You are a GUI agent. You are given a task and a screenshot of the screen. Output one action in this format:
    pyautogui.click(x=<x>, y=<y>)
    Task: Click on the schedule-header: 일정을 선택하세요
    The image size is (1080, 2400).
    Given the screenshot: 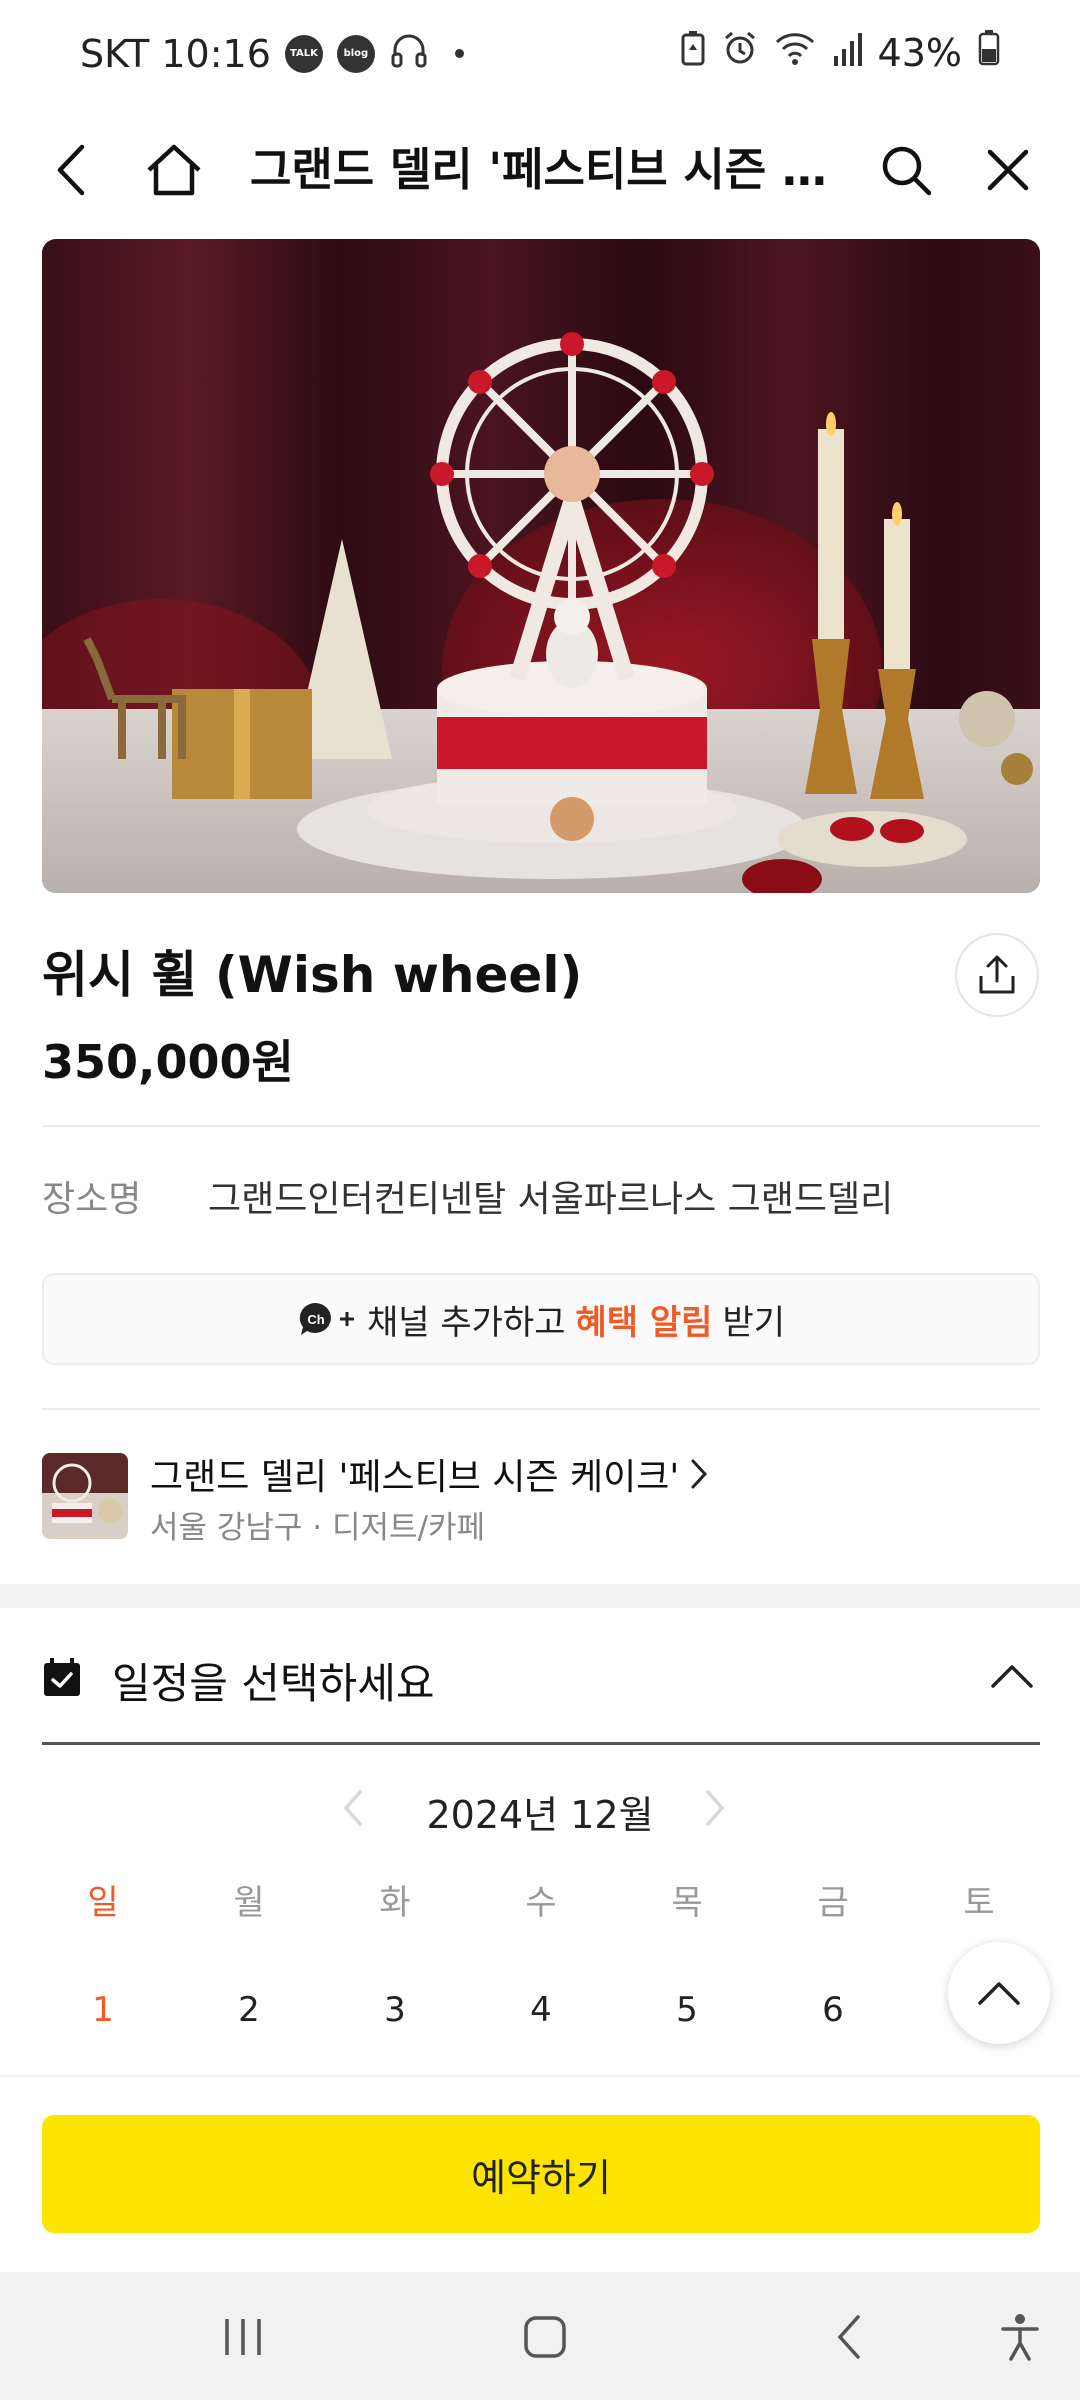 What is the action you would take?
    pyautogui.click(x=540, y=1676)
    